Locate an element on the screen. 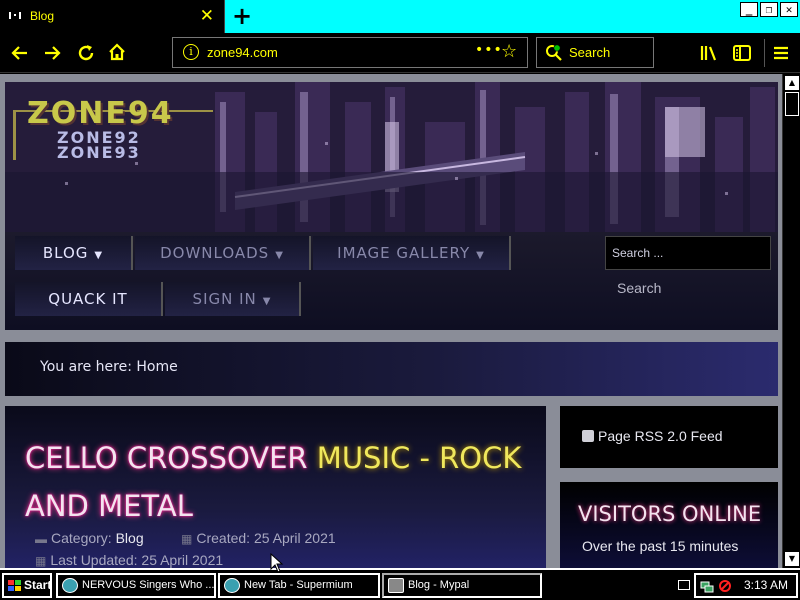 The height and width of the screenshot is (600, 800). breadcrumb-text: You are here: Home is located at coordinates (109, 367).